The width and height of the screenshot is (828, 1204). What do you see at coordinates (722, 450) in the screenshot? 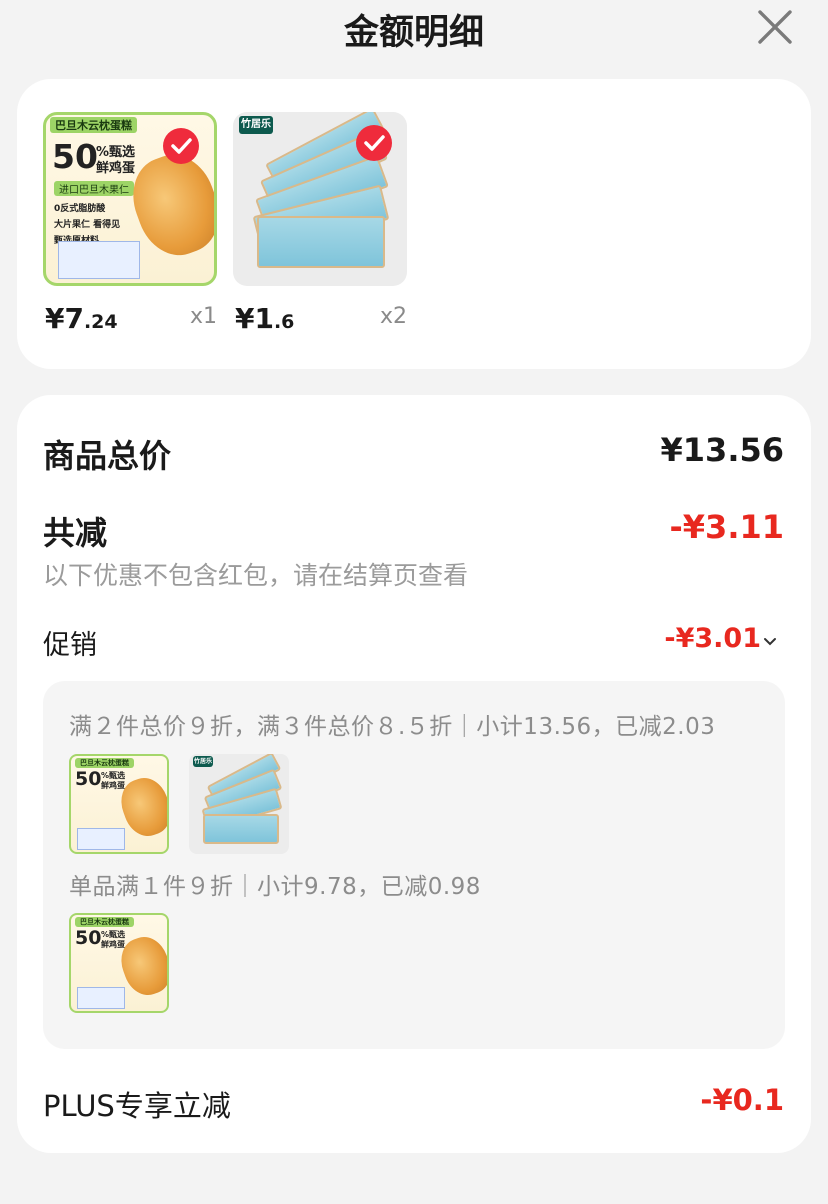
I see `total-value: ¥13.56` at bounding box center [722, 450].